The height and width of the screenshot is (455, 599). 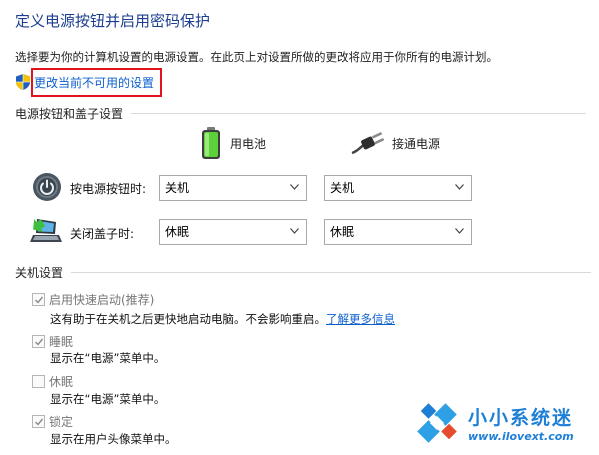 I want to click on watermark: 小小系统迷 www.ilovext.com, so click(x=505, y=423).